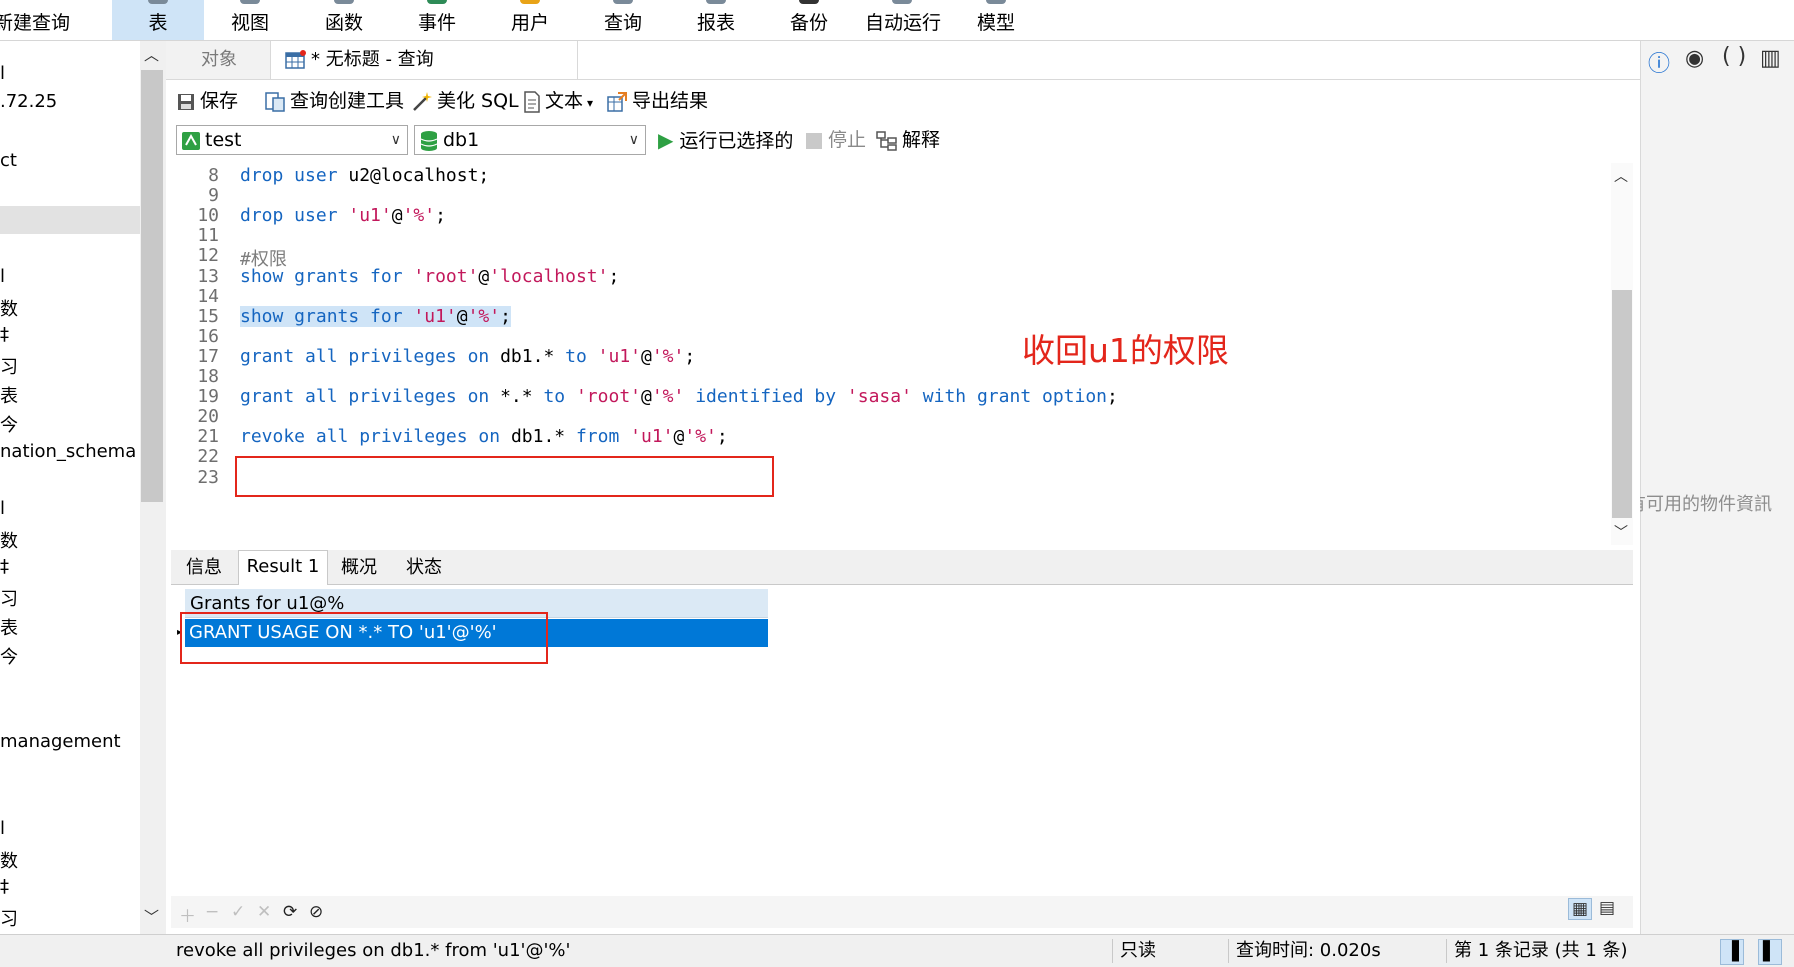 The width and height of the screenshot is (1794, 967). Describe the element at coordinates (219, 60) in the screenshot. I see `tab-objects: 对象` at that location.